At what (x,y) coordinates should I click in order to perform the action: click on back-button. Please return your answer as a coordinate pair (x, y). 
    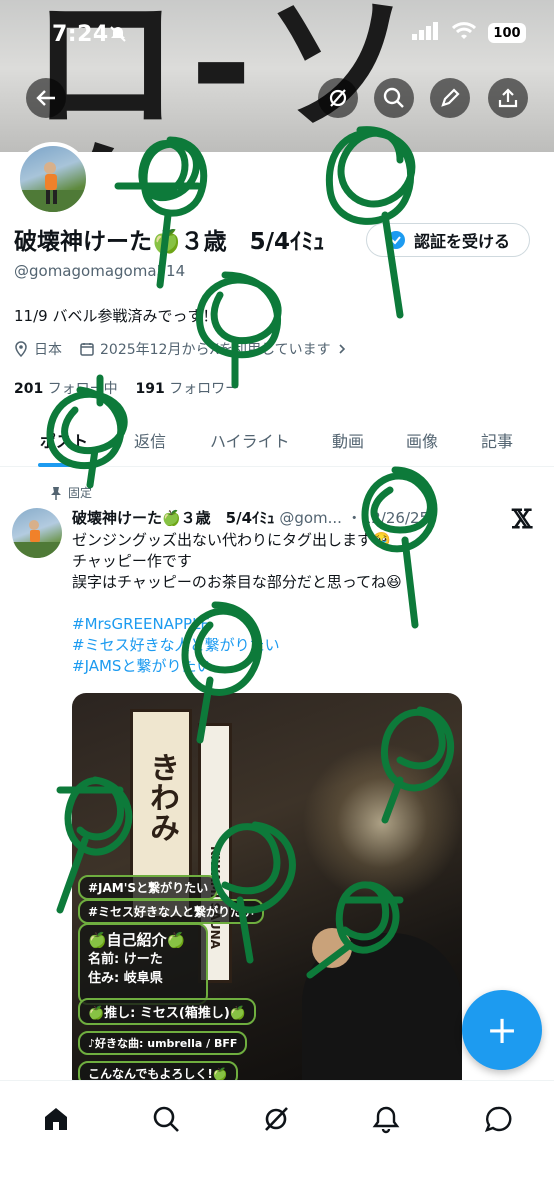
    Looking at the image, I should click on (46, 98).